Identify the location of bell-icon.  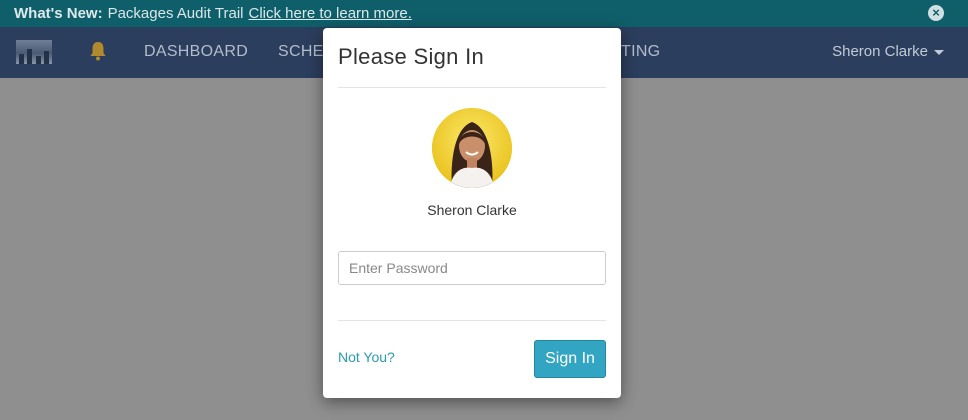
(98, 51).